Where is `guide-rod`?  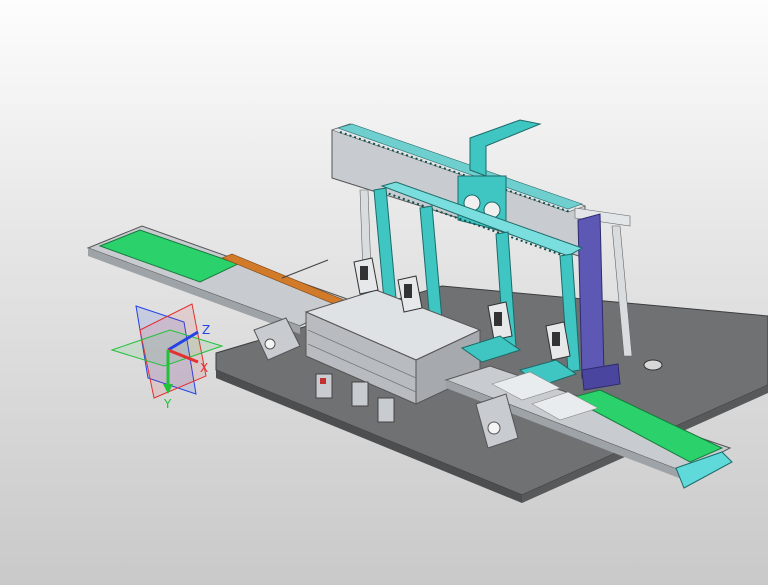 guide-rod is located at coordinates (305, 269).